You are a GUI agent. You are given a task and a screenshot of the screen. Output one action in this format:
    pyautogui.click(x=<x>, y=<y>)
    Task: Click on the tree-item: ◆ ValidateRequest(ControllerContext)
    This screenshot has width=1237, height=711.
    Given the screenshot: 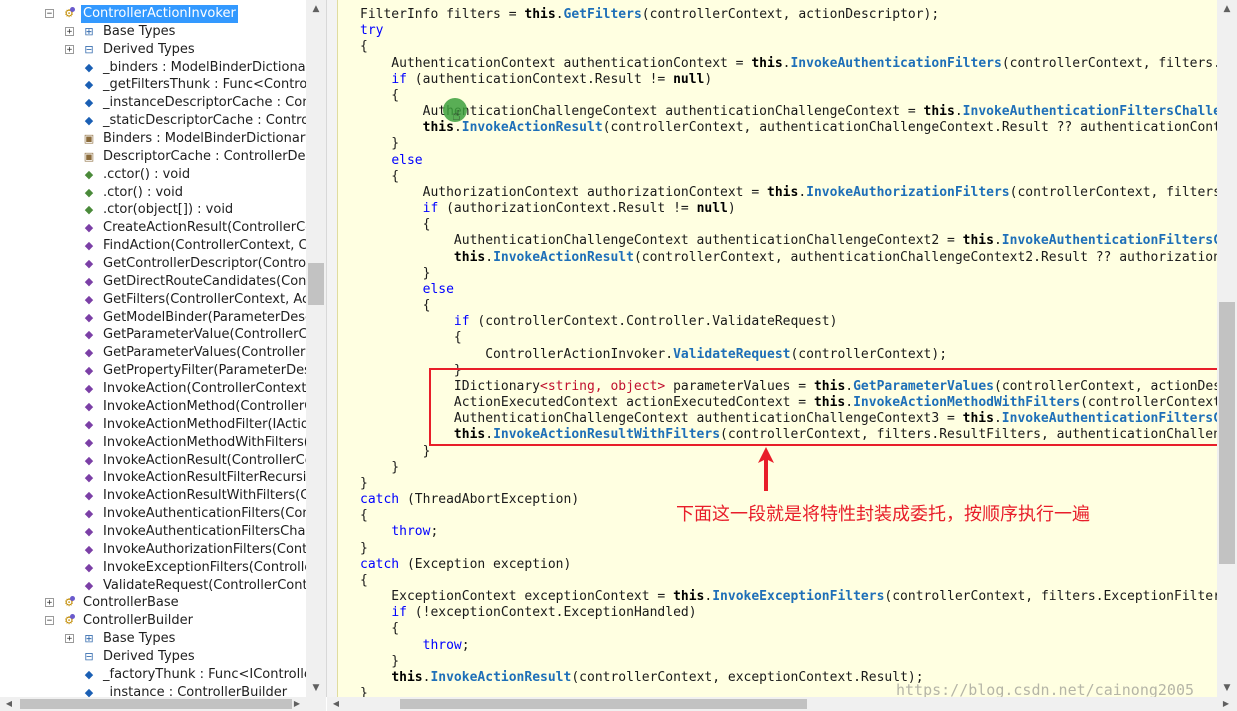 What is the action you would take?
    pyautogui.click(x=153, y=586)
    